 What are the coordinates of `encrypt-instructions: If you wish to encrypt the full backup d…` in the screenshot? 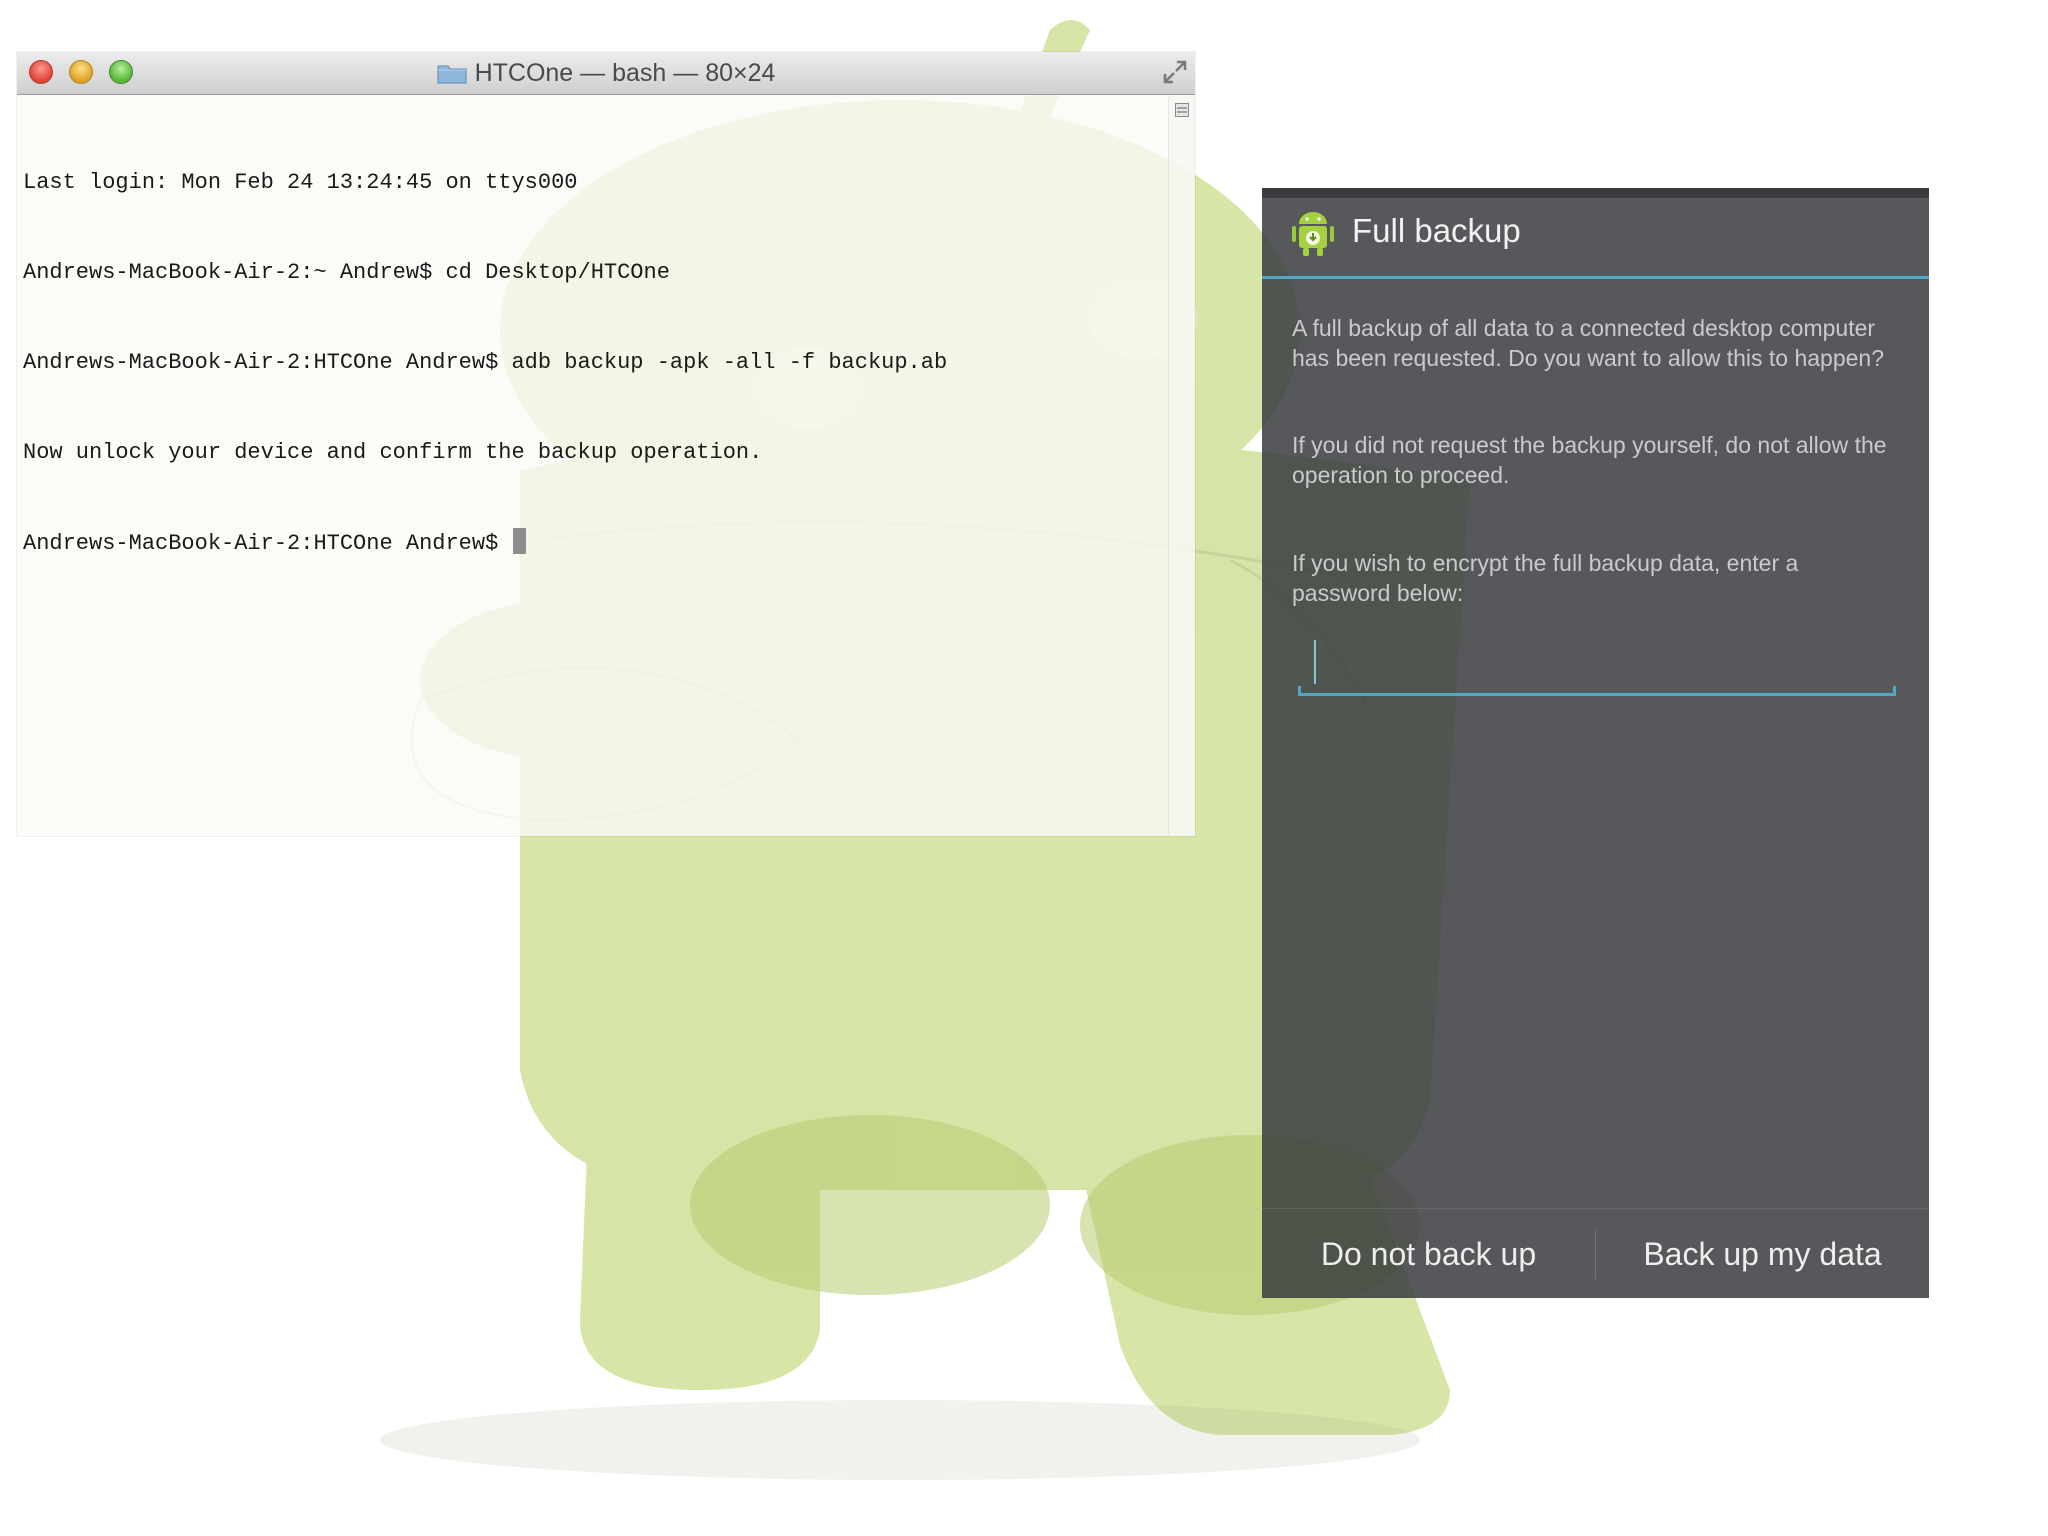 It's located at (1545, 578).